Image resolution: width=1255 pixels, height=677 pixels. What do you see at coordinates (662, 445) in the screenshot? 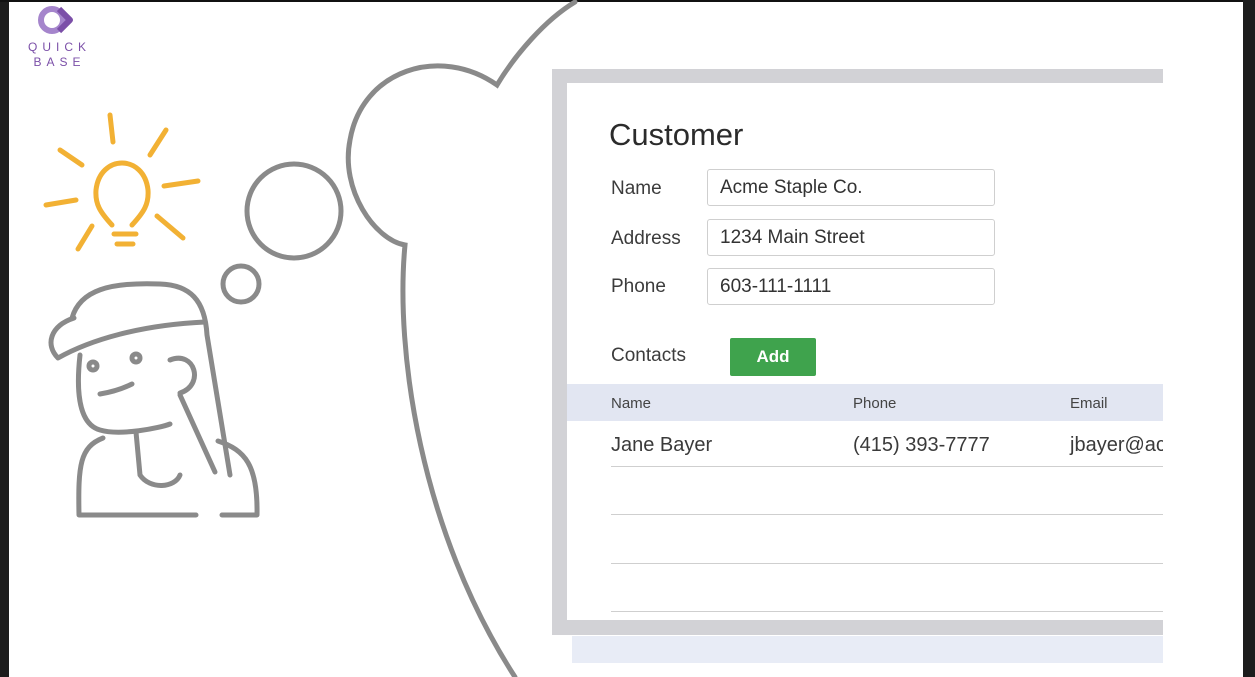
I see `contact-name-cell: Jane Bayer` at bounding box center [662, 445].